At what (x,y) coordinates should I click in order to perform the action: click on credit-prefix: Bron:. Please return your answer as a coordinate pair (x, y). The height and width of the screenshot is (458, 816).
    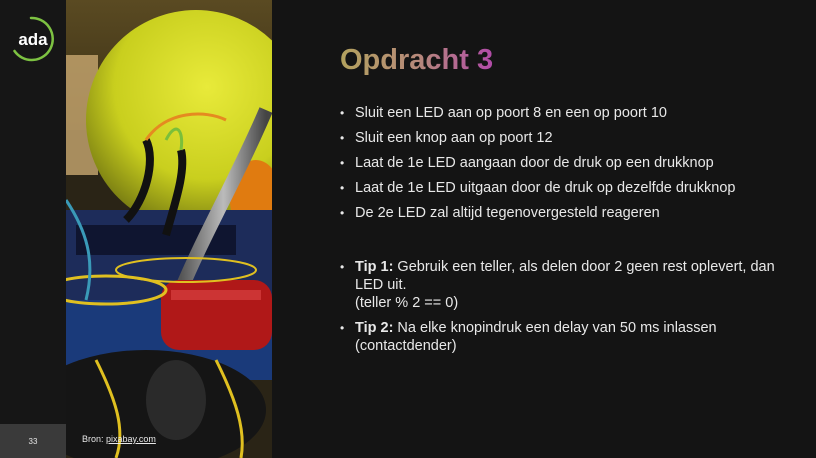
    Looking at the image, I should click on (94, 439).